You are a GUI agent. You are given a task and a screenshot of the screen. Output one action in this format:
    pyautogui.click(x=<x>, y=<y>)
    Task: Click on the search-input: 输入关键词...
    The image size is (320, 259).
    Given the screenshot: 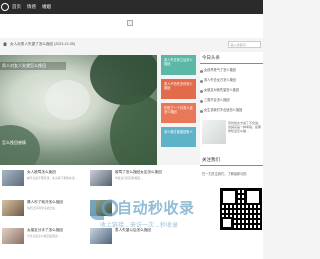 What is the action you would take?
    pyautogui.click(x=244, y=44)
    